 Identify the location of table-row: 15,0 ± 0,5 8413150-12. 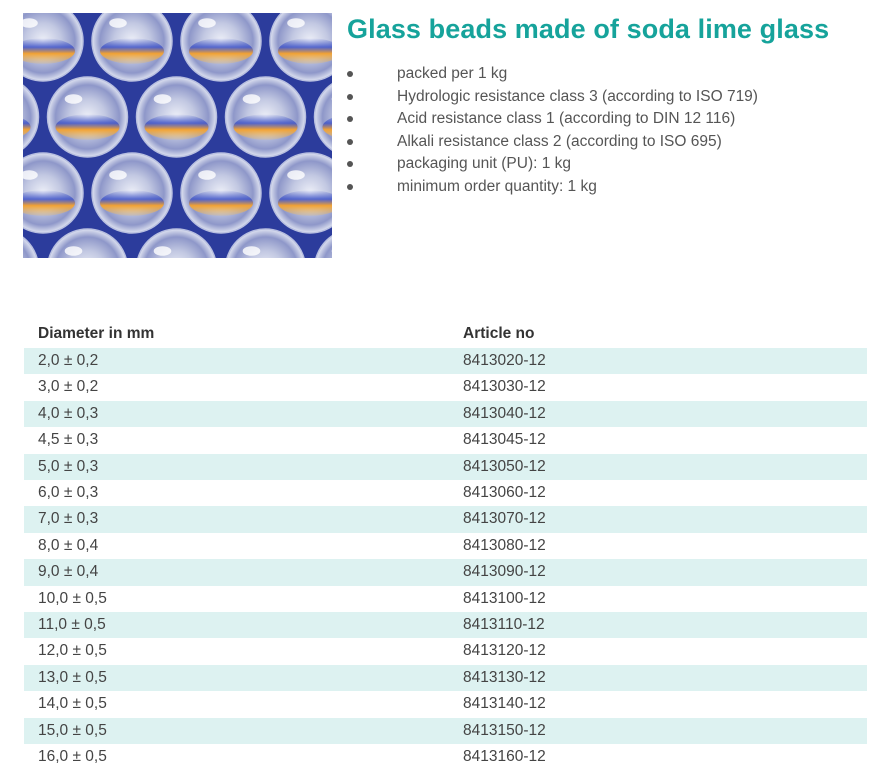
(445, 731).